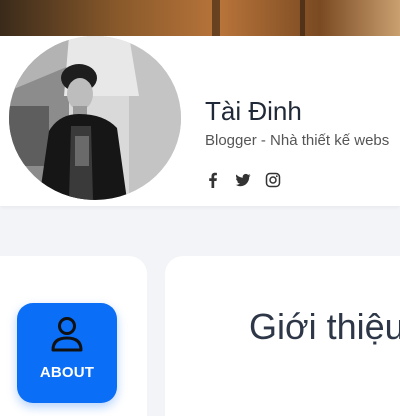 This screenshot has height=416, width=400. I want to click on section-title: Giới thiệu, so click(324, 326).